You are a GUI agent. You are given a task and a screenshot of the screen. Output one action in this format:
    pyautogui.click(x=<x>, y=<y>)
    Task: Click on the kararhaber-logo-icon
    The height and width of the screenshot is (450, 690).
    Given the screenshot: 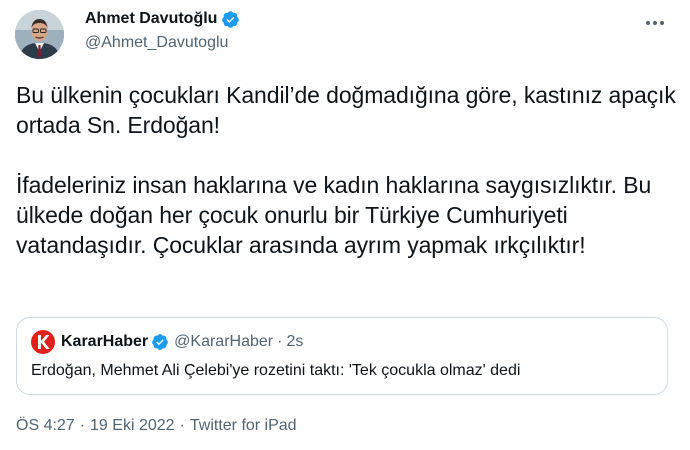 What is the action you would take?
    pyautogui.click(x=43, y=342)
    